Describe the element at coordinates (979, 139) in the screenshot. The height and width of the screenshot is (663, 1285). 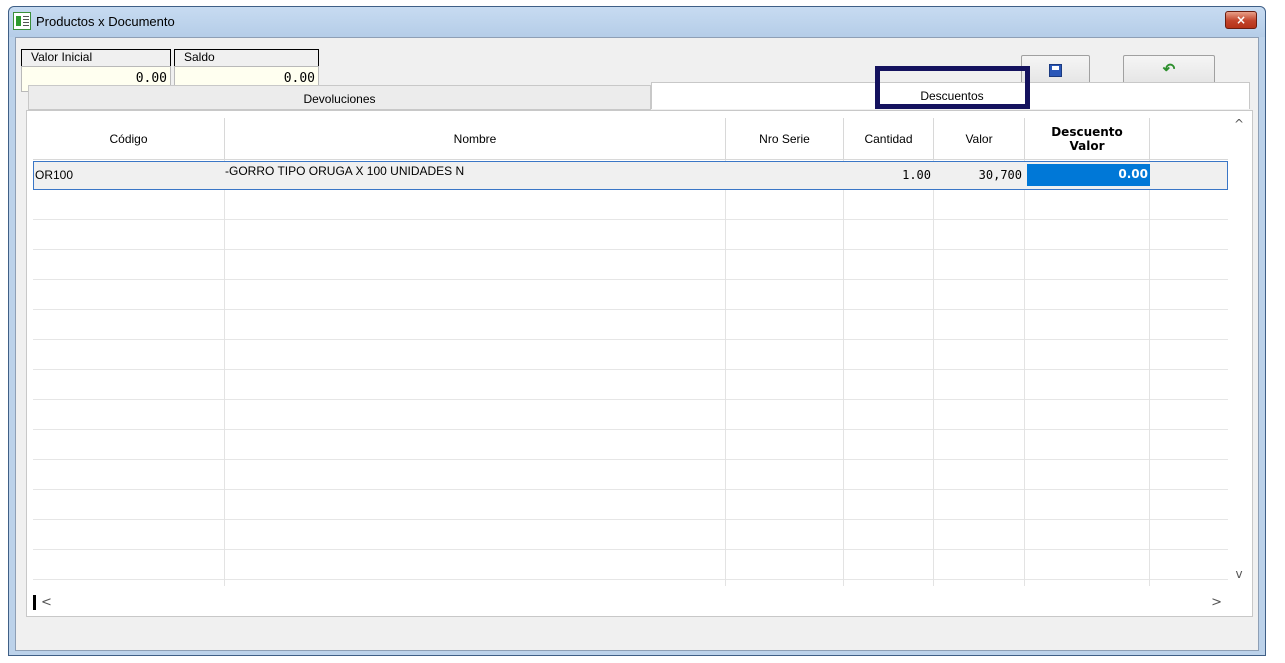
I see `col-header-valor: Valor` at that location.